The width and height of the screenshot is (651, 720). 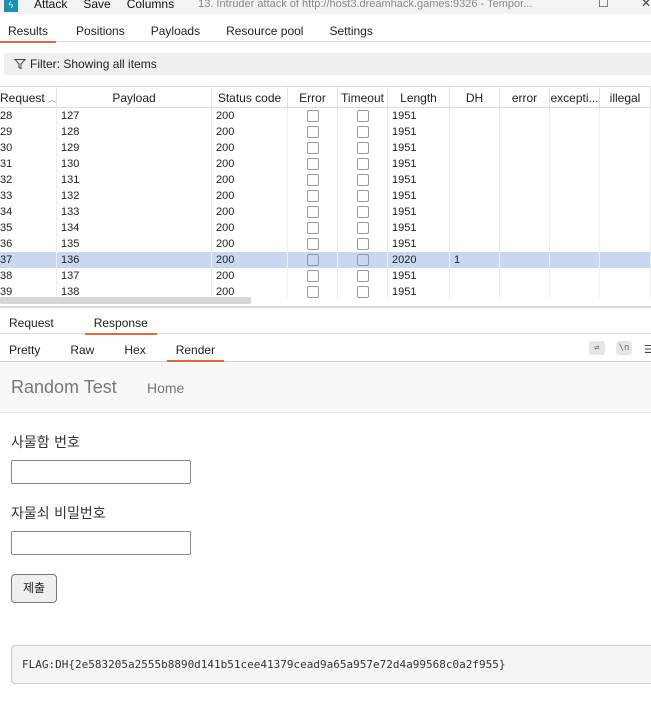 I want to click on table-row: 38 137 200 1951, so click(x=325, y=276).